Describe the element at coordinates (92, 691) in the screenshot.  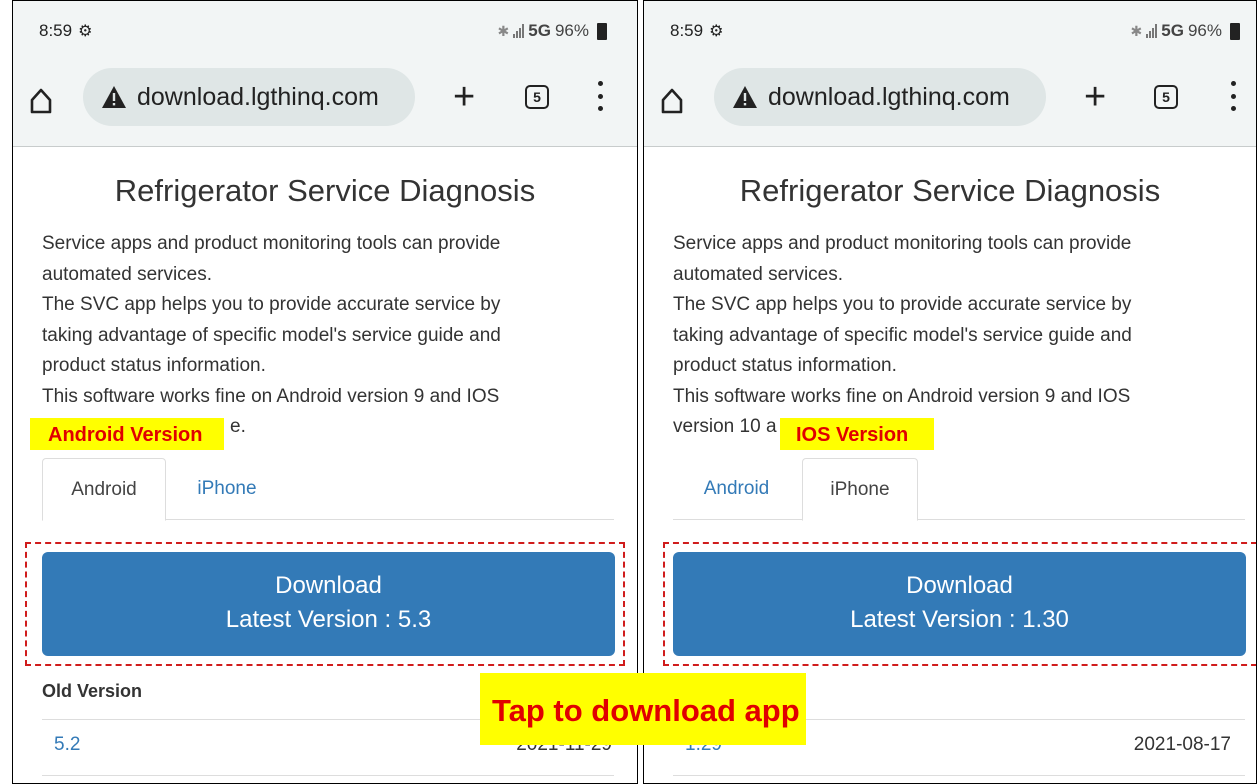
I see `old-version-label: Old Version` at that location.